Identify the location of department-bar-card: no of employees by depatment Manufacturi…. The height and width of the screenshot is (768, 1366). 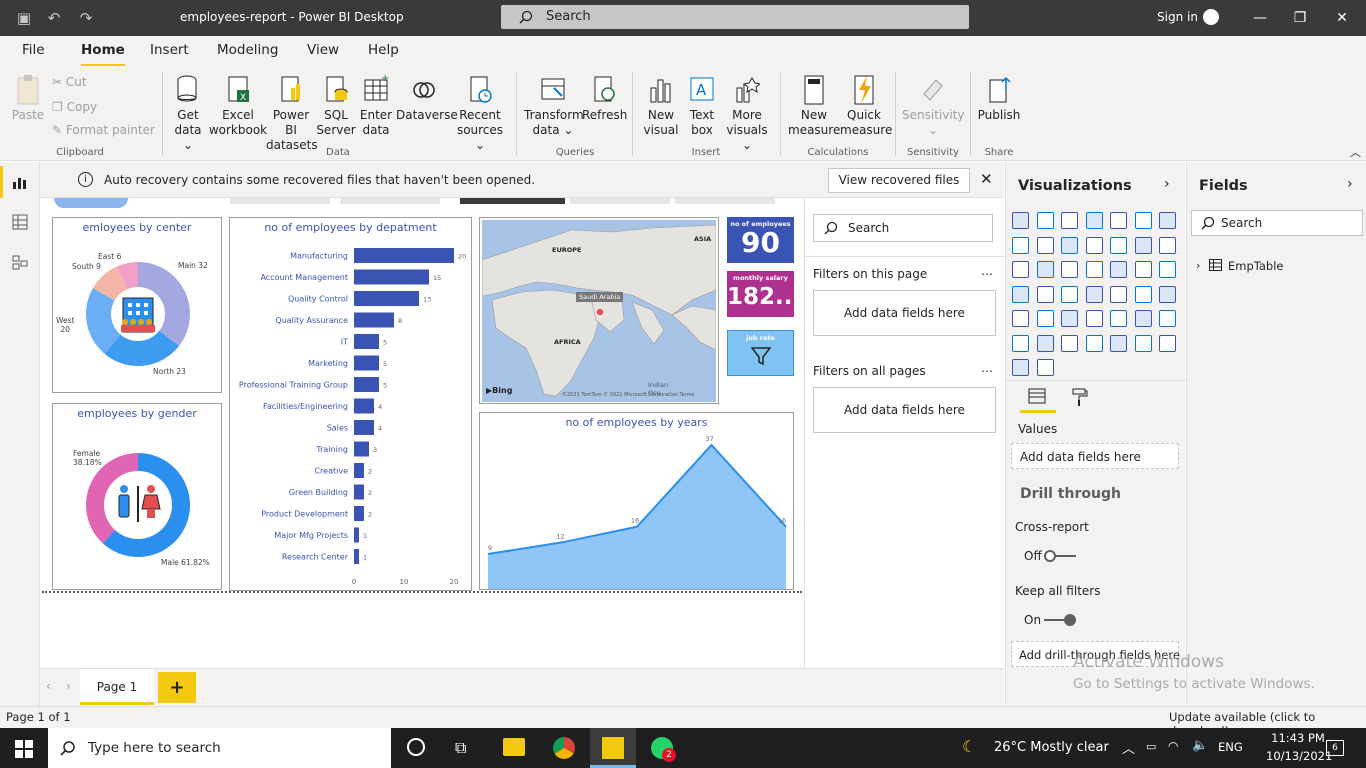
(350, 404).